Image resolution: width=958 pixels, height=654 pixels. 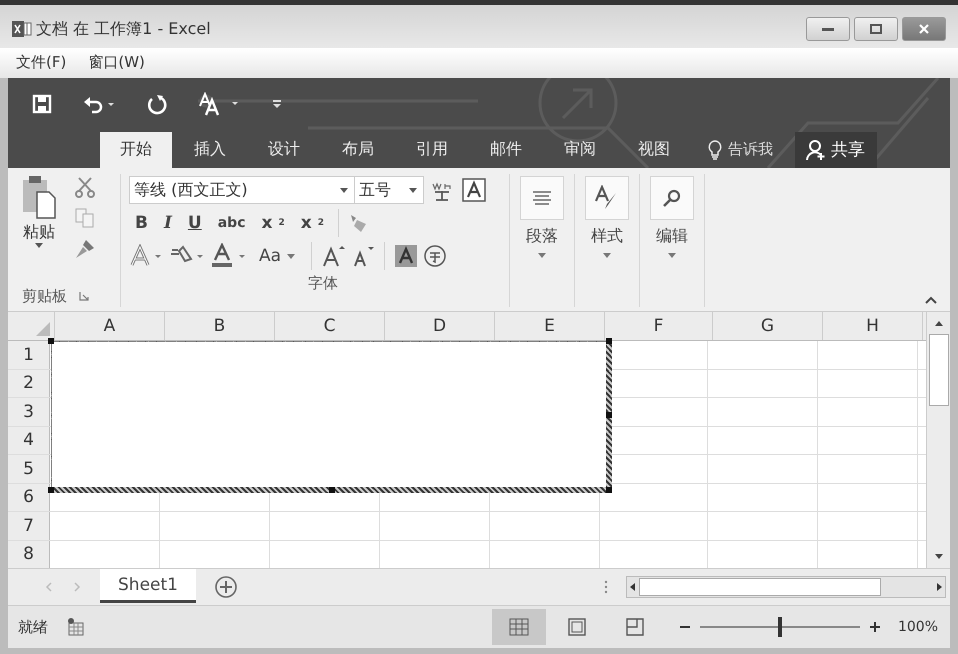 I want to click on horizontal-scrollbar, so click(x=786, y=587).